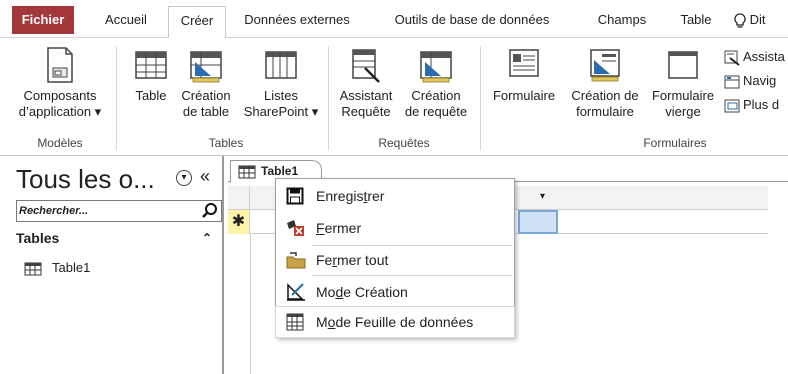 The width and height of the screenshot is (788, 374). I want to click on new-record-marker: ✱, so click(239, 222).